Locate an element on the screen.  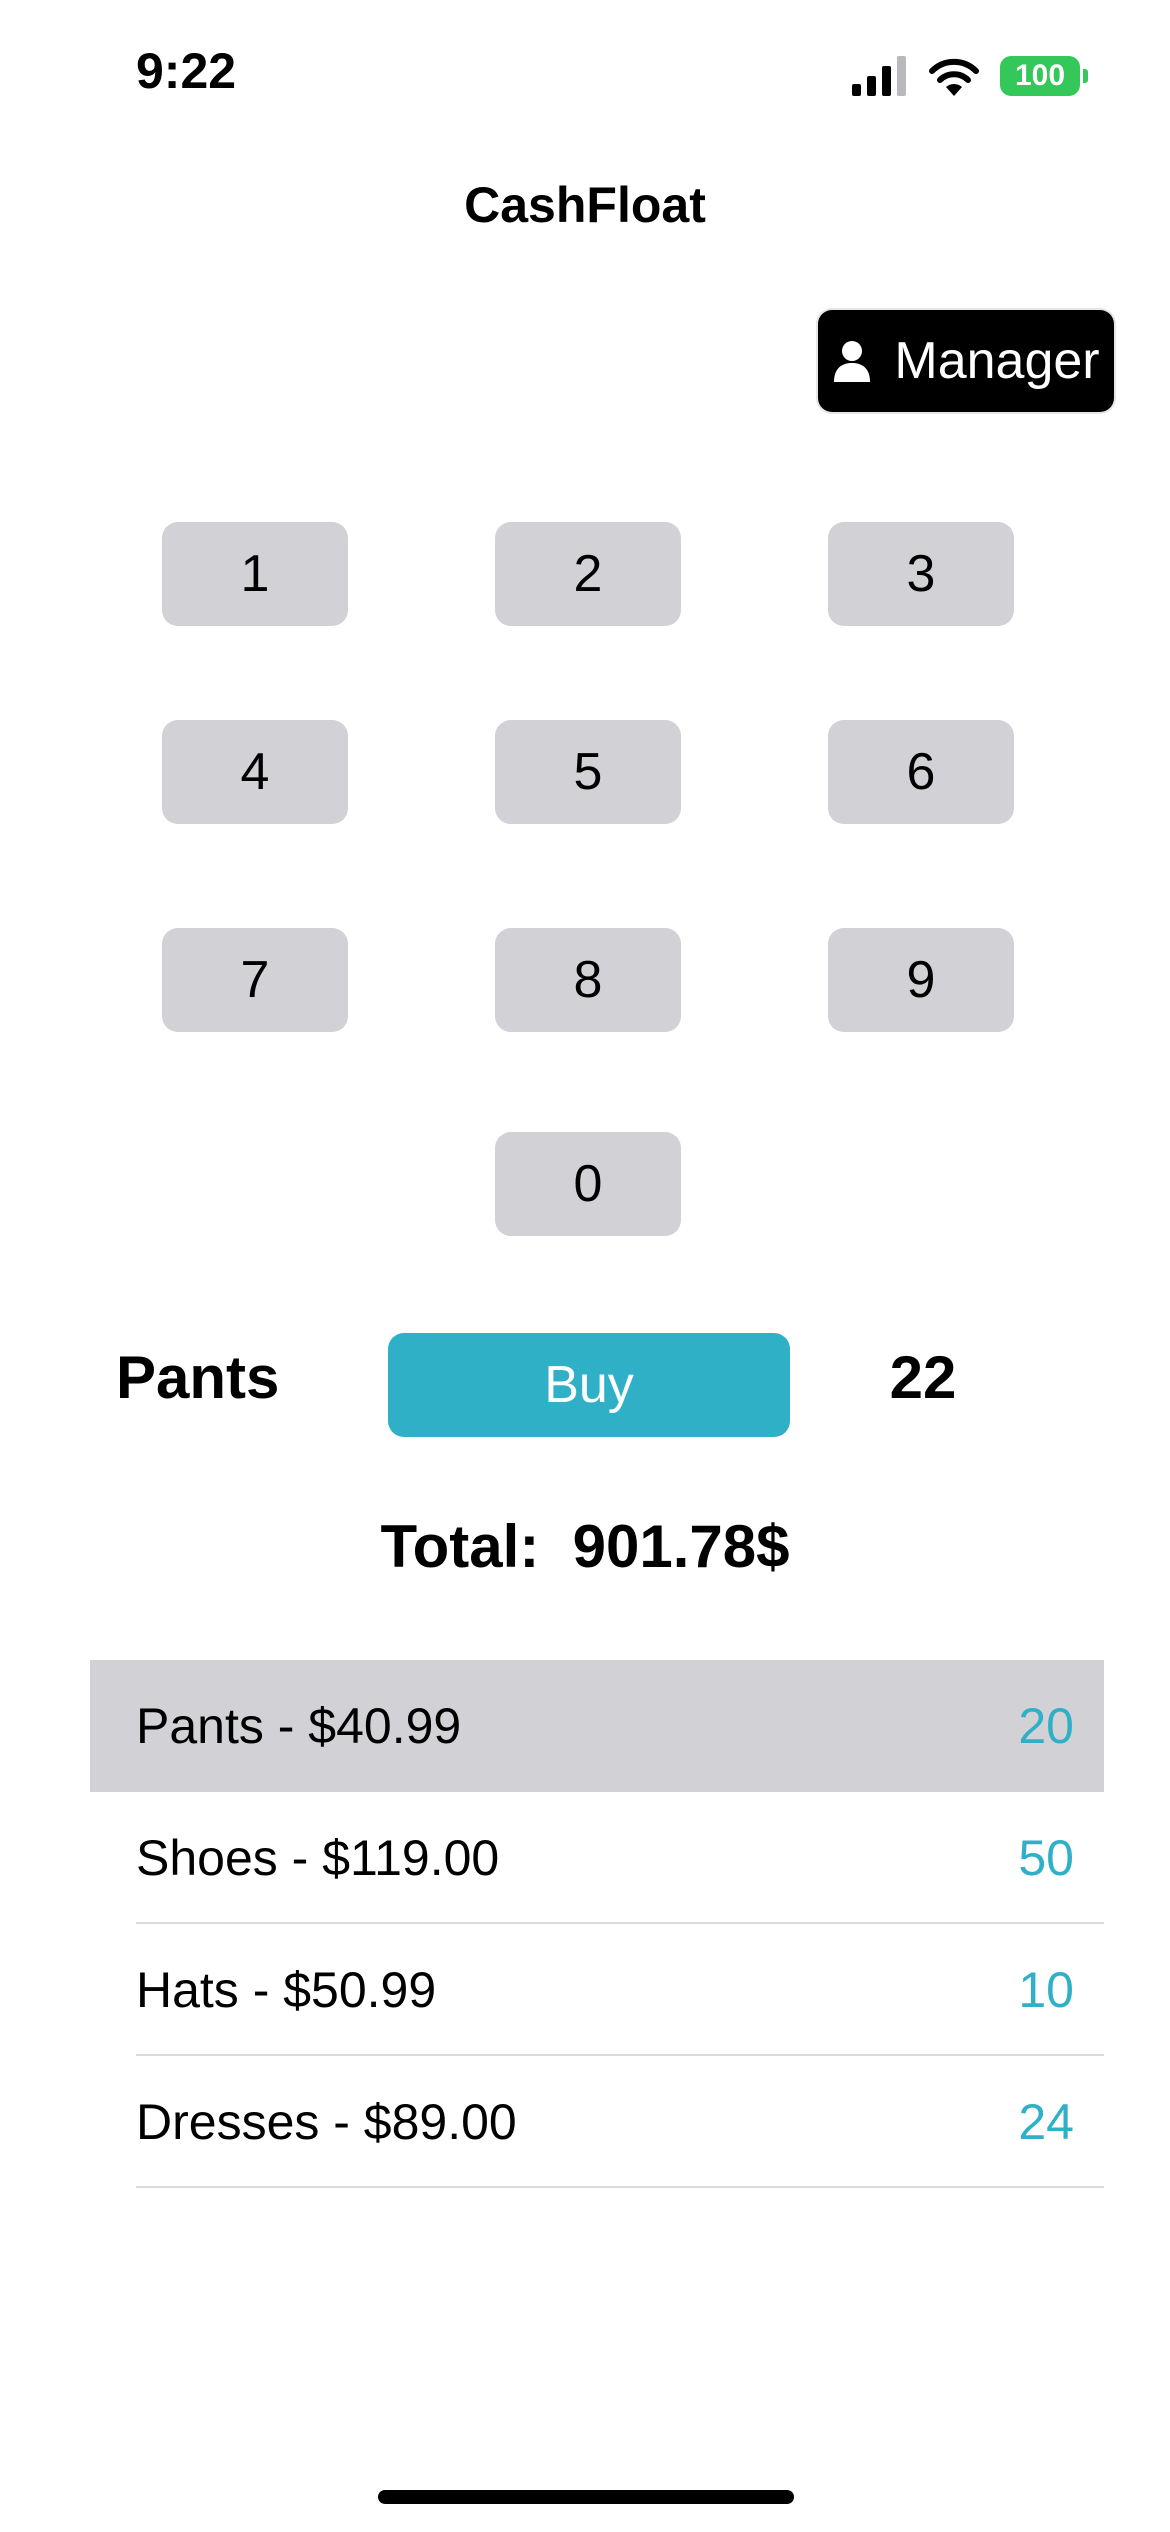
keypad-key-3: 3 is located at coordinates (921, 574).